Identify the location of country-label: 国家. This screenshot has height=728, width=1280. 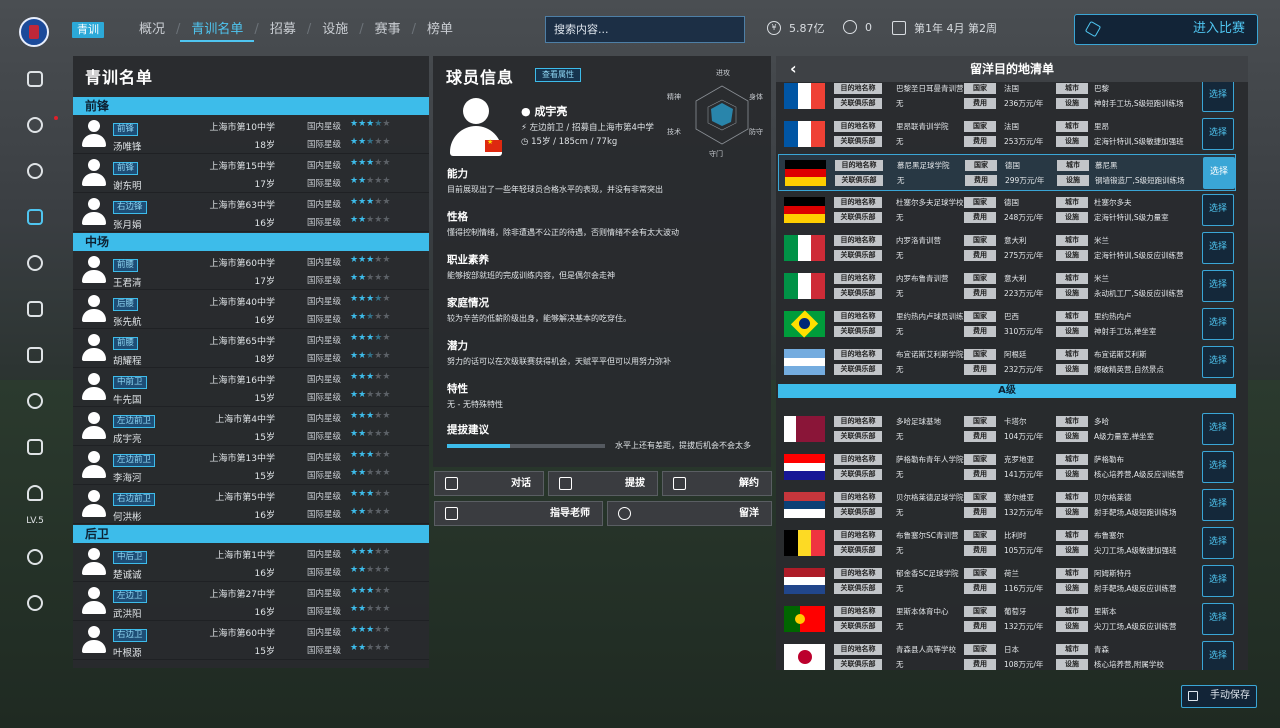
(980, 126).